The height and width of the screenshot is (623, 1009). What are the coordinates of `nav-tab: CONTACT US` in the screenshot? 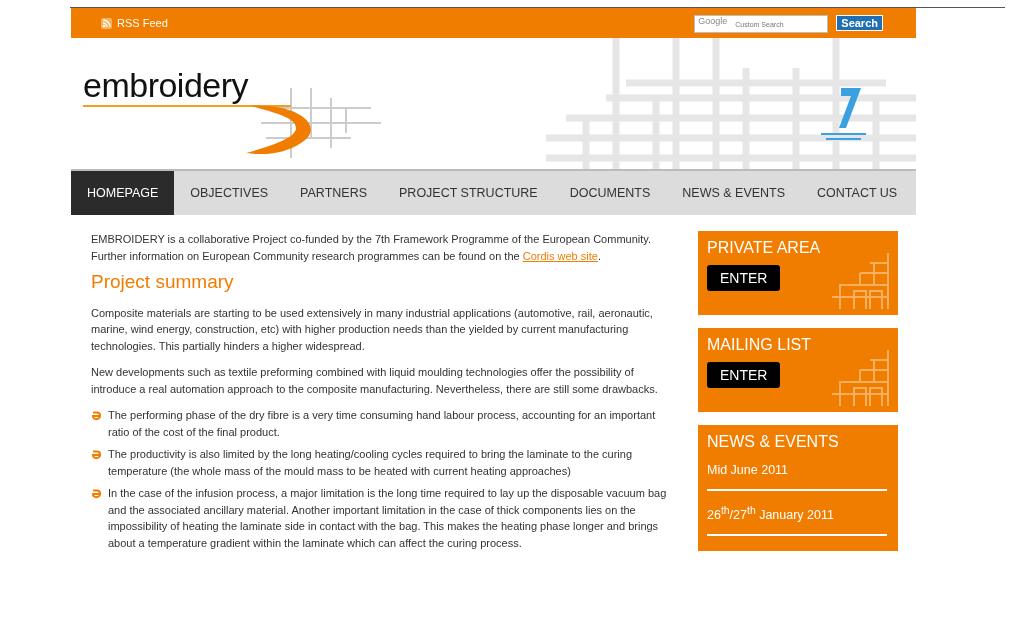 It's located at (857, 193).